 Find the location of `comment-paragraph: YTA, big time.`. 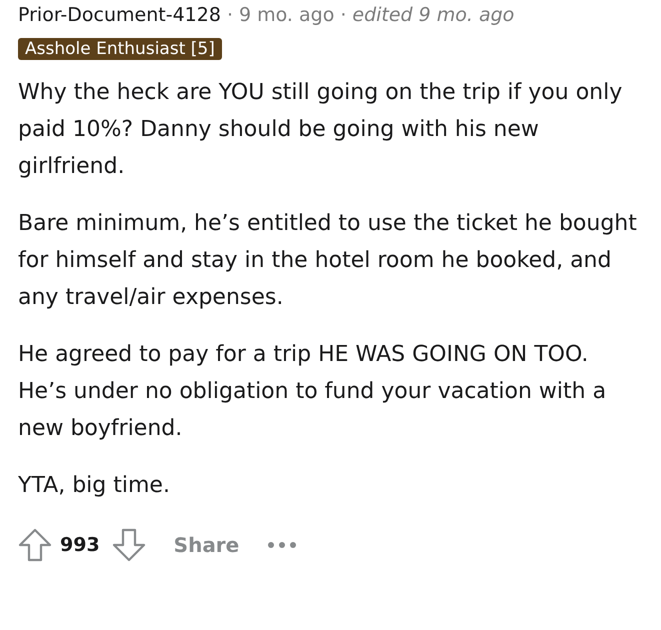

comment-paragraph: YTA, big time. is located at coordinates (94, 486).